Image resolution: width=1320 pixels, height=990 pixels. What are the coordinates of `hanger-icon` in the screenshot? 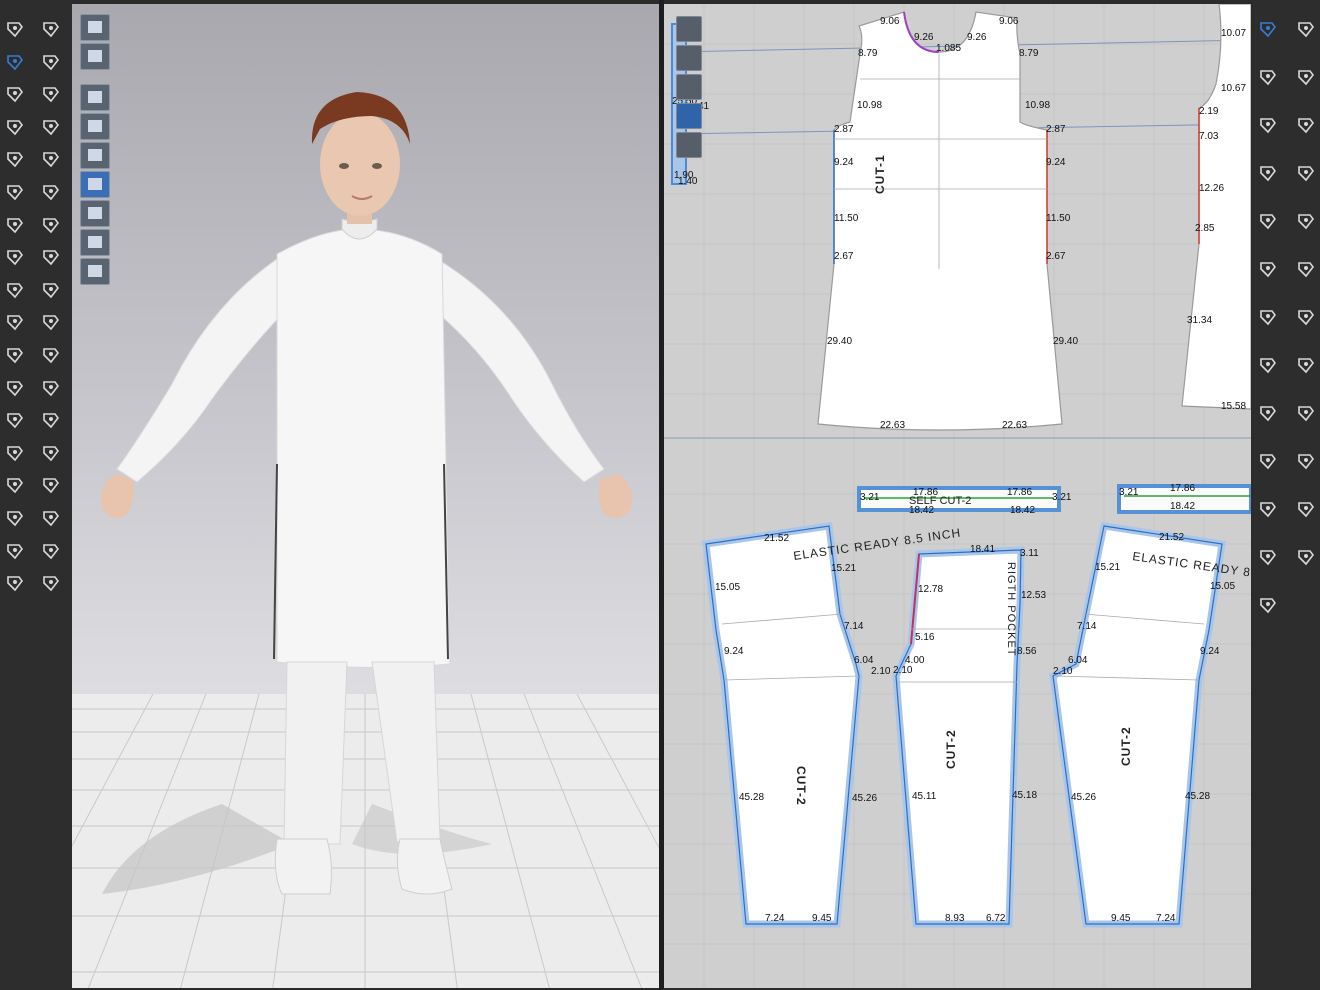 It's located at (15, 322).